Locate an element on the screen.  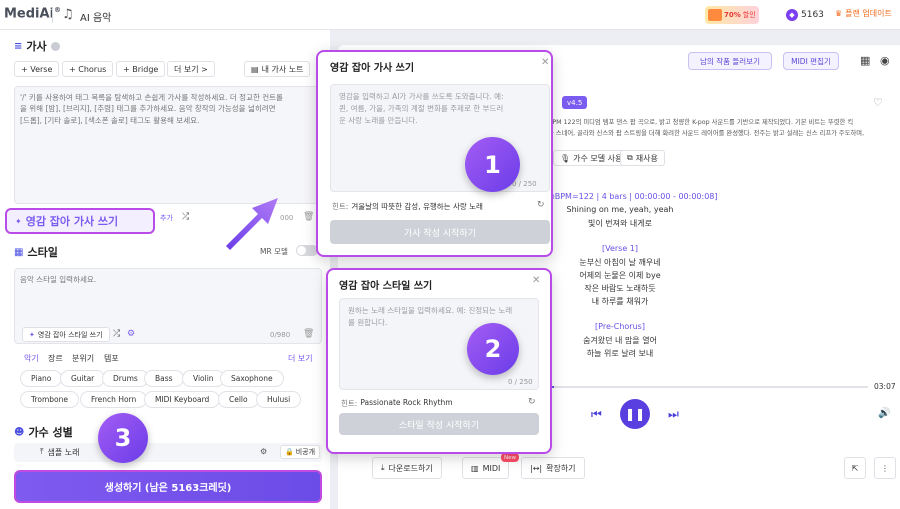
instrument-chip: Cello is located at coordinates (238, 399).